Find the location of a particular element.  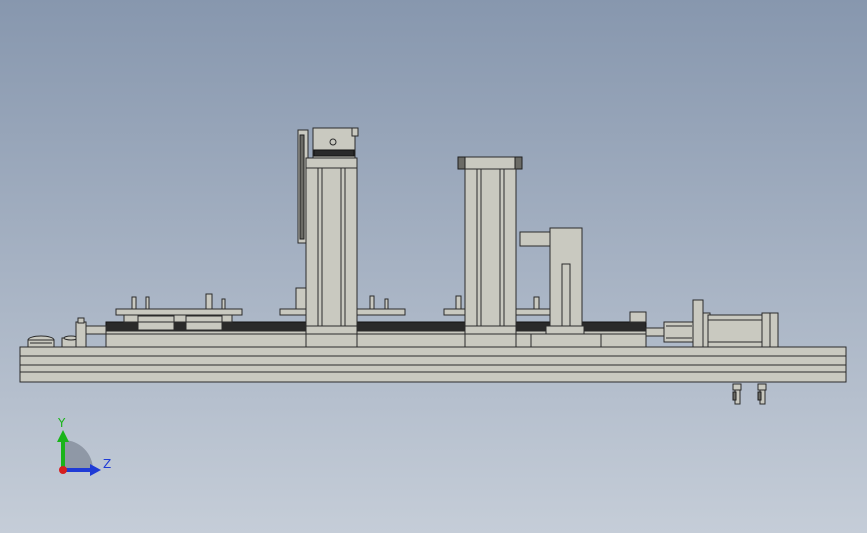

middle-mount-plate is located at coordinates (411, 305).